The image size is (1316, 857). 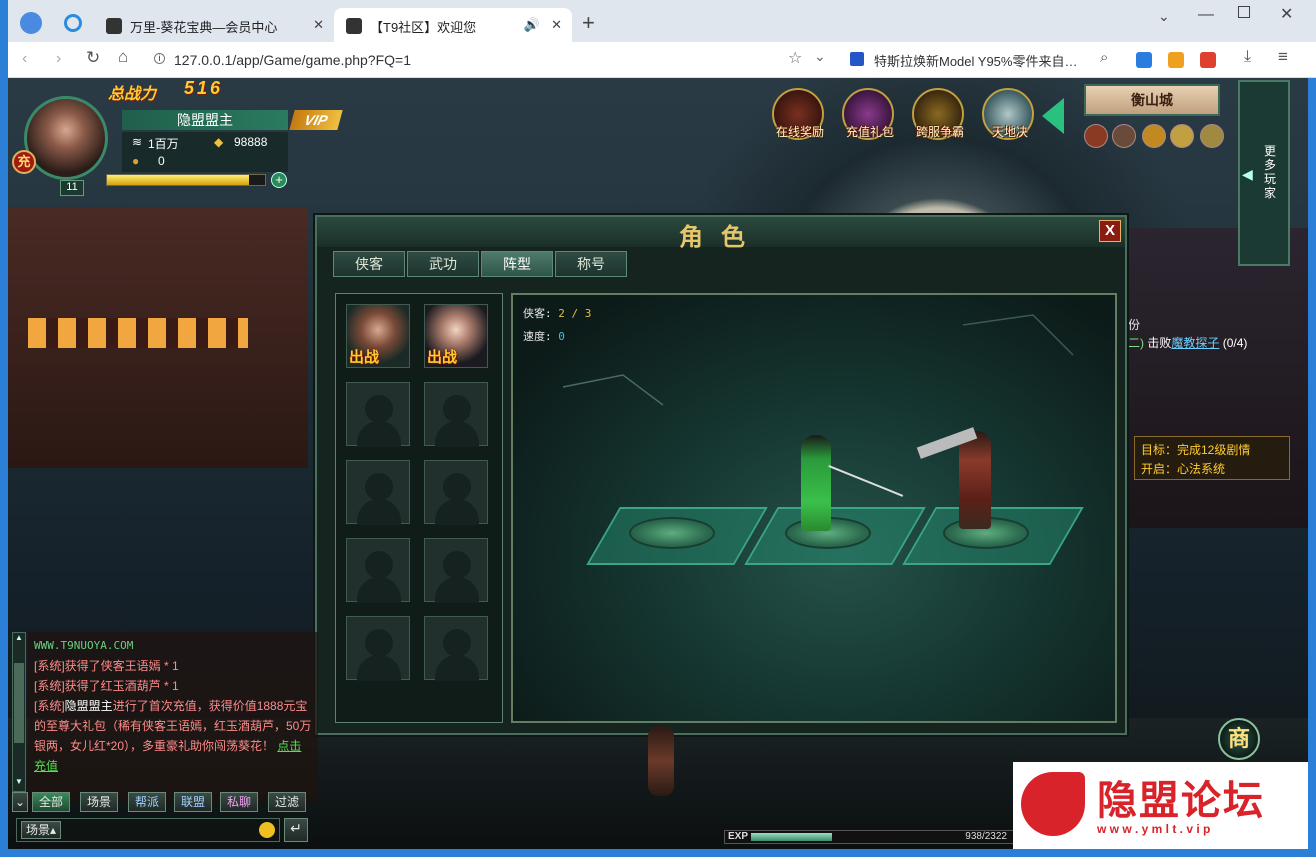 I want to click on more-players-sidebar: ◀ 更多玩家, so click(x=1264, y=173).